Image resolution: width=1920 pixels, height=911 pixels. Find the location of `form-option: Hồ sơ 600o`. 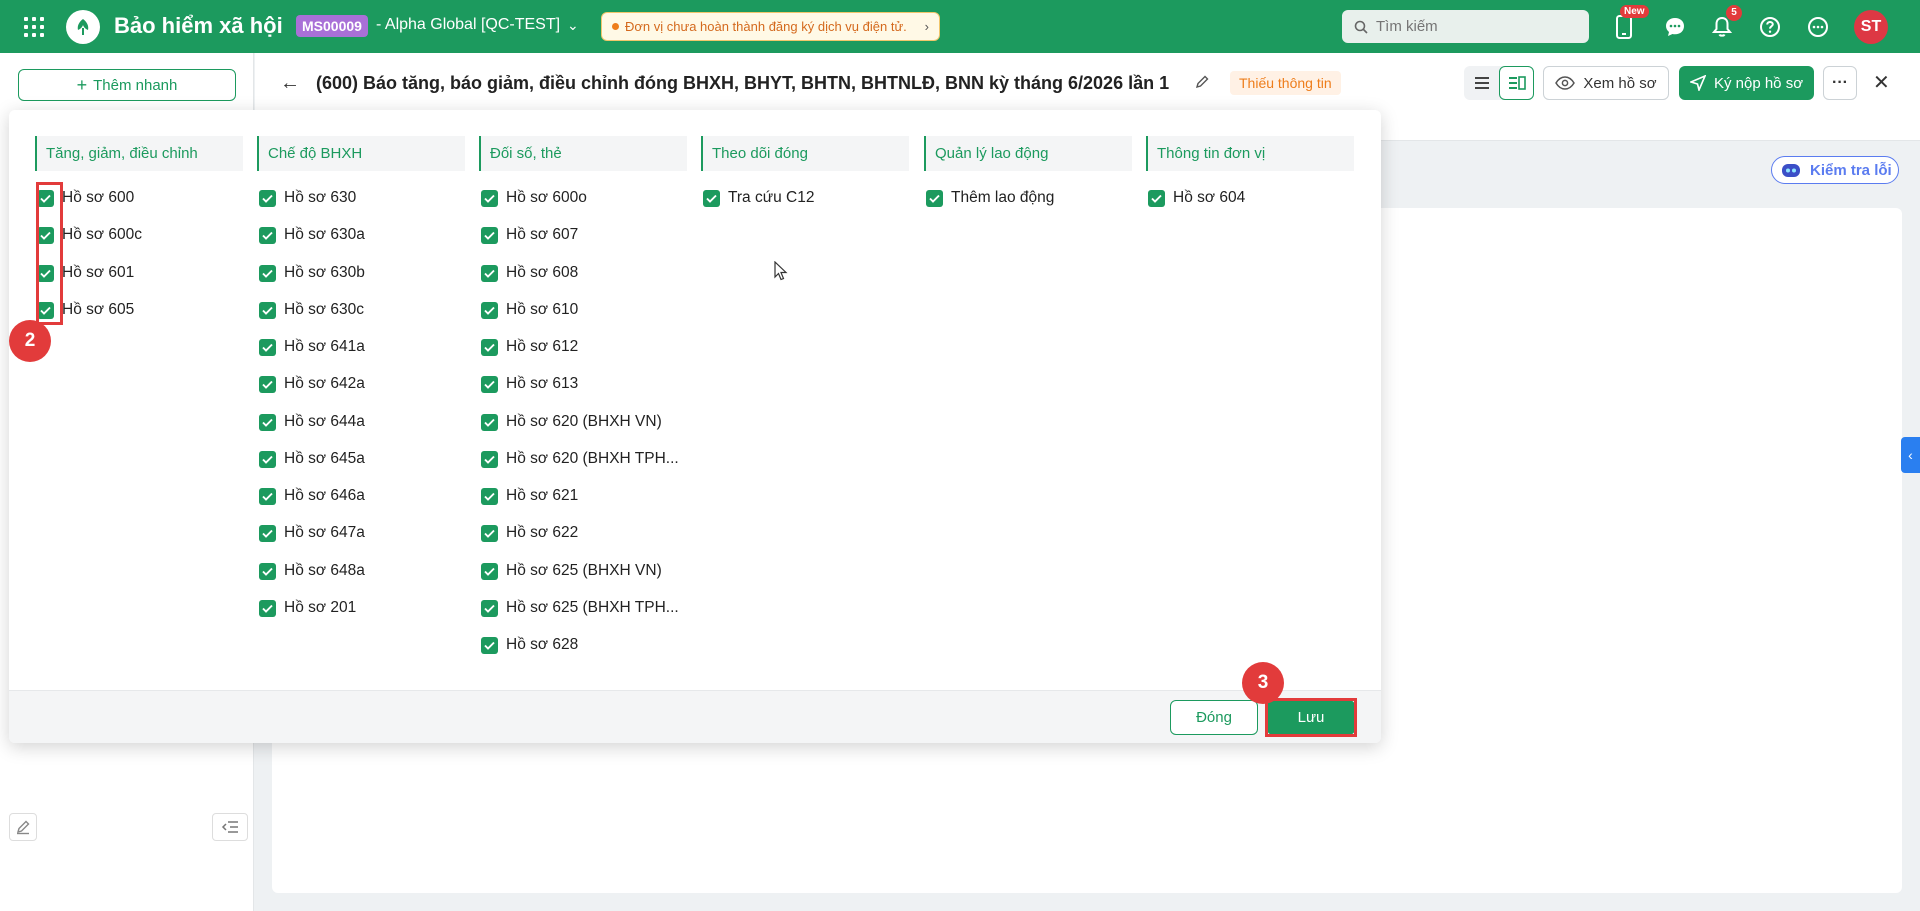

form-option: Hồ sơ 600o is located at coordinates (534, 198).